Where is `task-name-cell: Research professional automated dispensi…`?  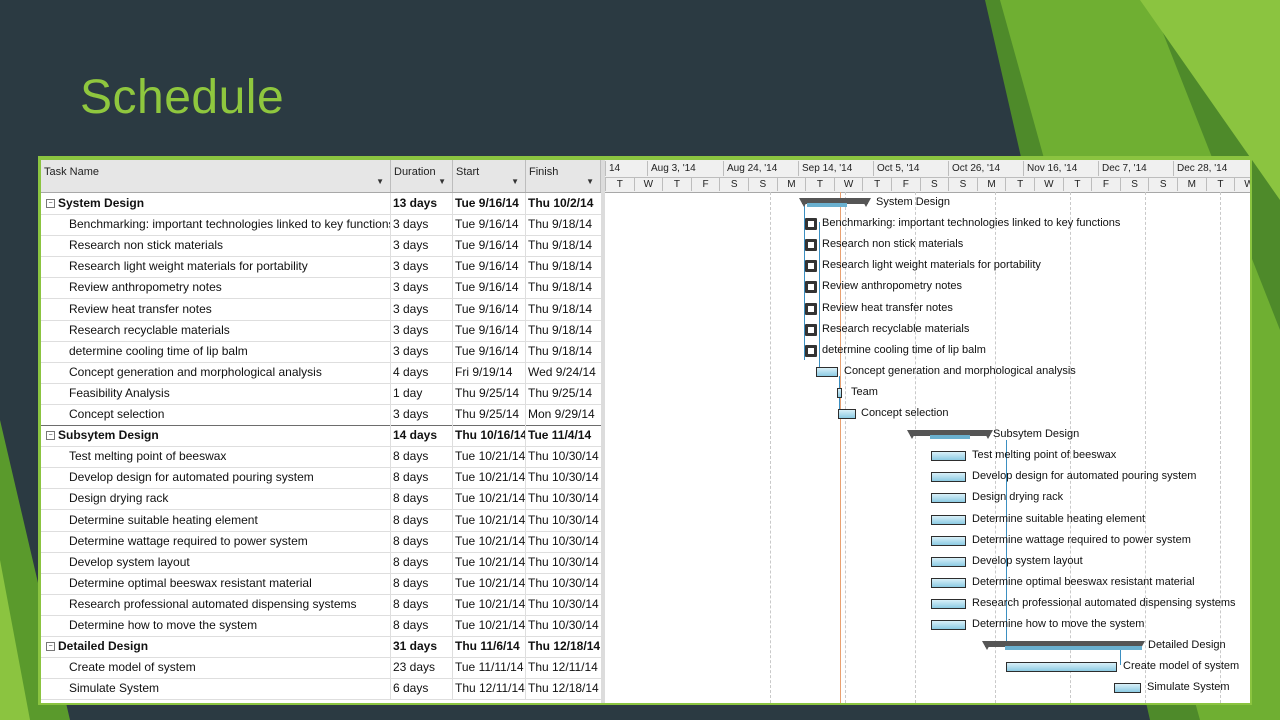
task-name-cell: Research professional automated dispensi… is located at coordinates (216, 604).